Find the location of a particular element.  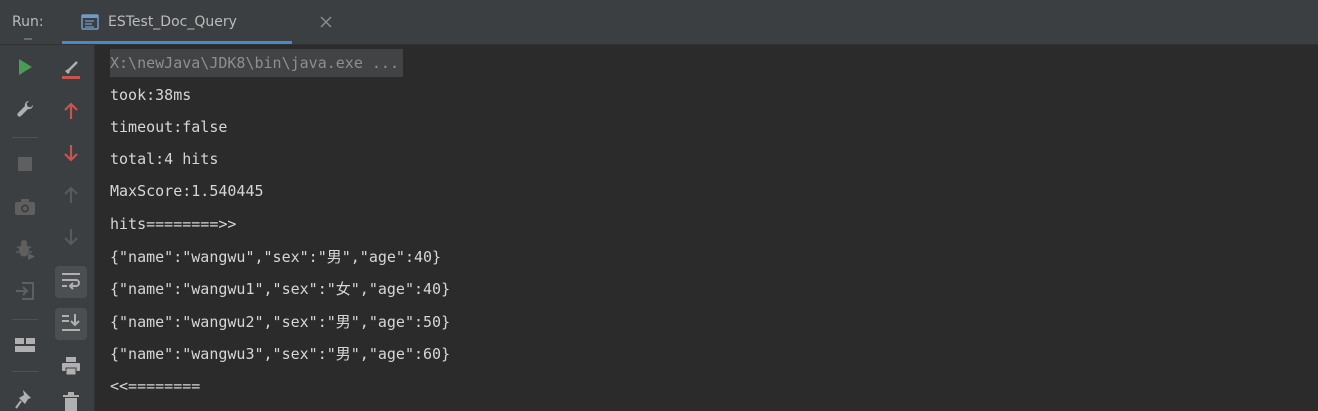

close-icon is located at coordinates (326, 22).